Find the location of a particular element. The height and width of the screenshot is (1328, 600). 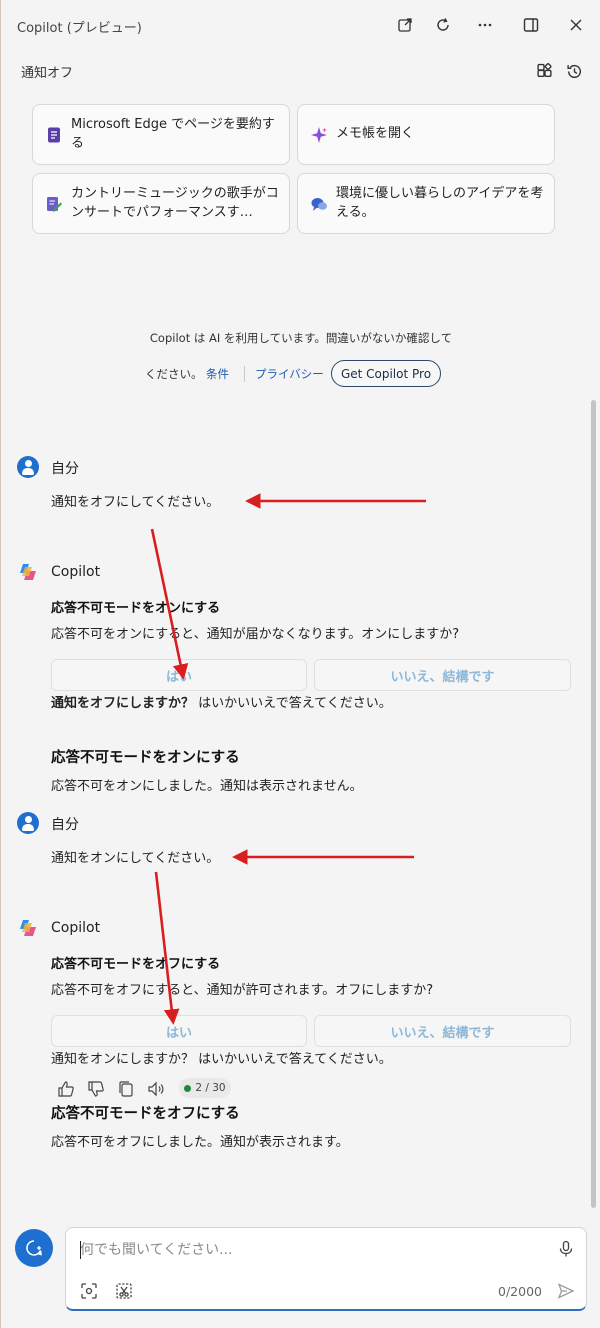

suggestion-text: Microsoft Edge でページを要約する is located at coordinates (173, 134).